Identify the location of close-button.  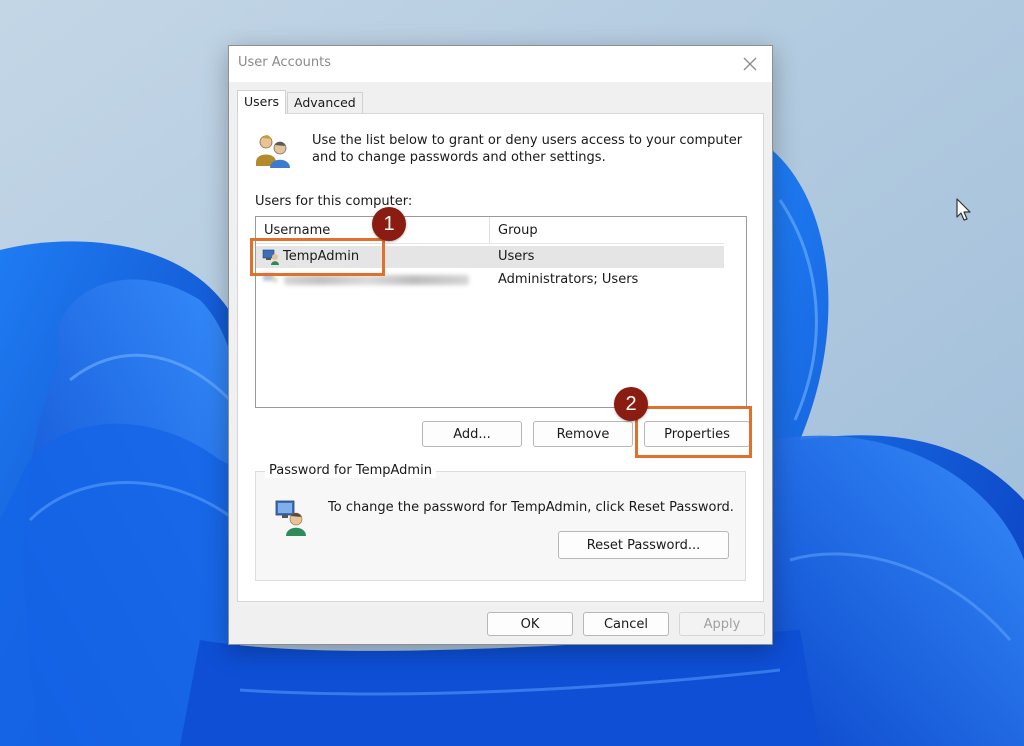
(750, 64).